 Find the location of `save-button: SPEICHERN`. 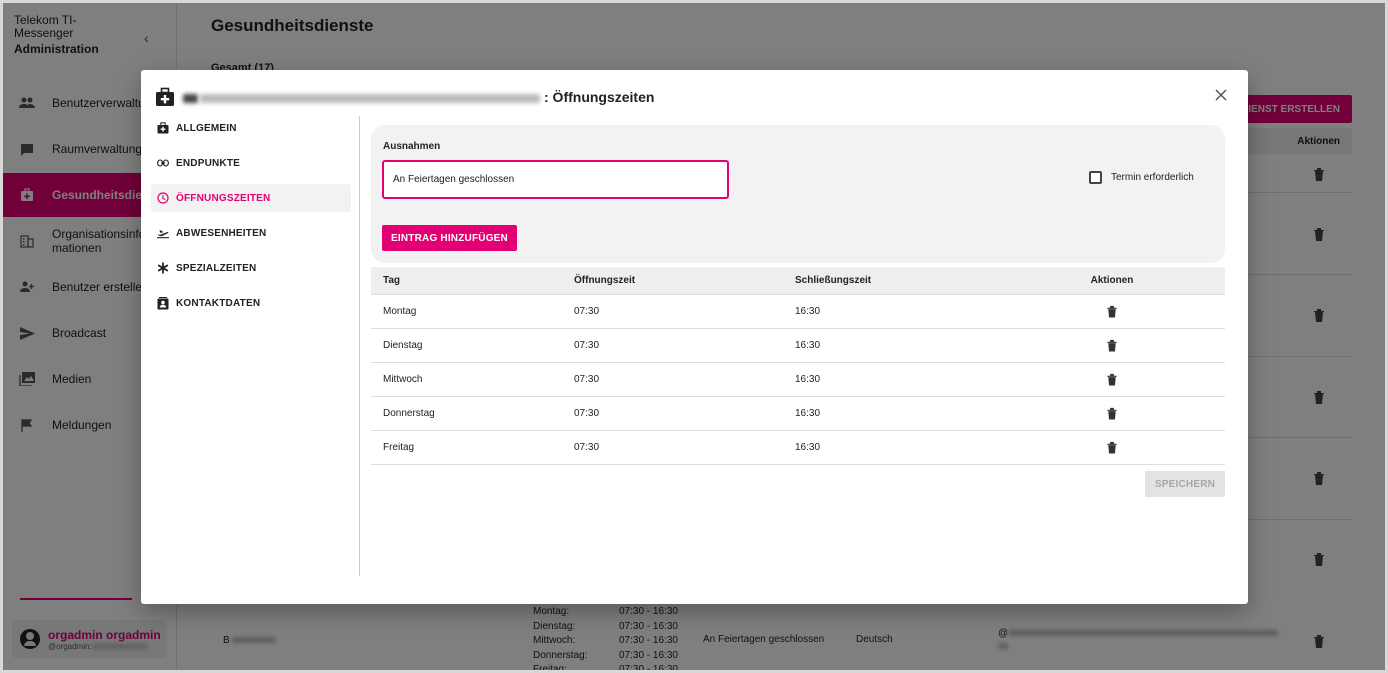

save-button: SPEICHERN is located at coordinates (1185, 484).